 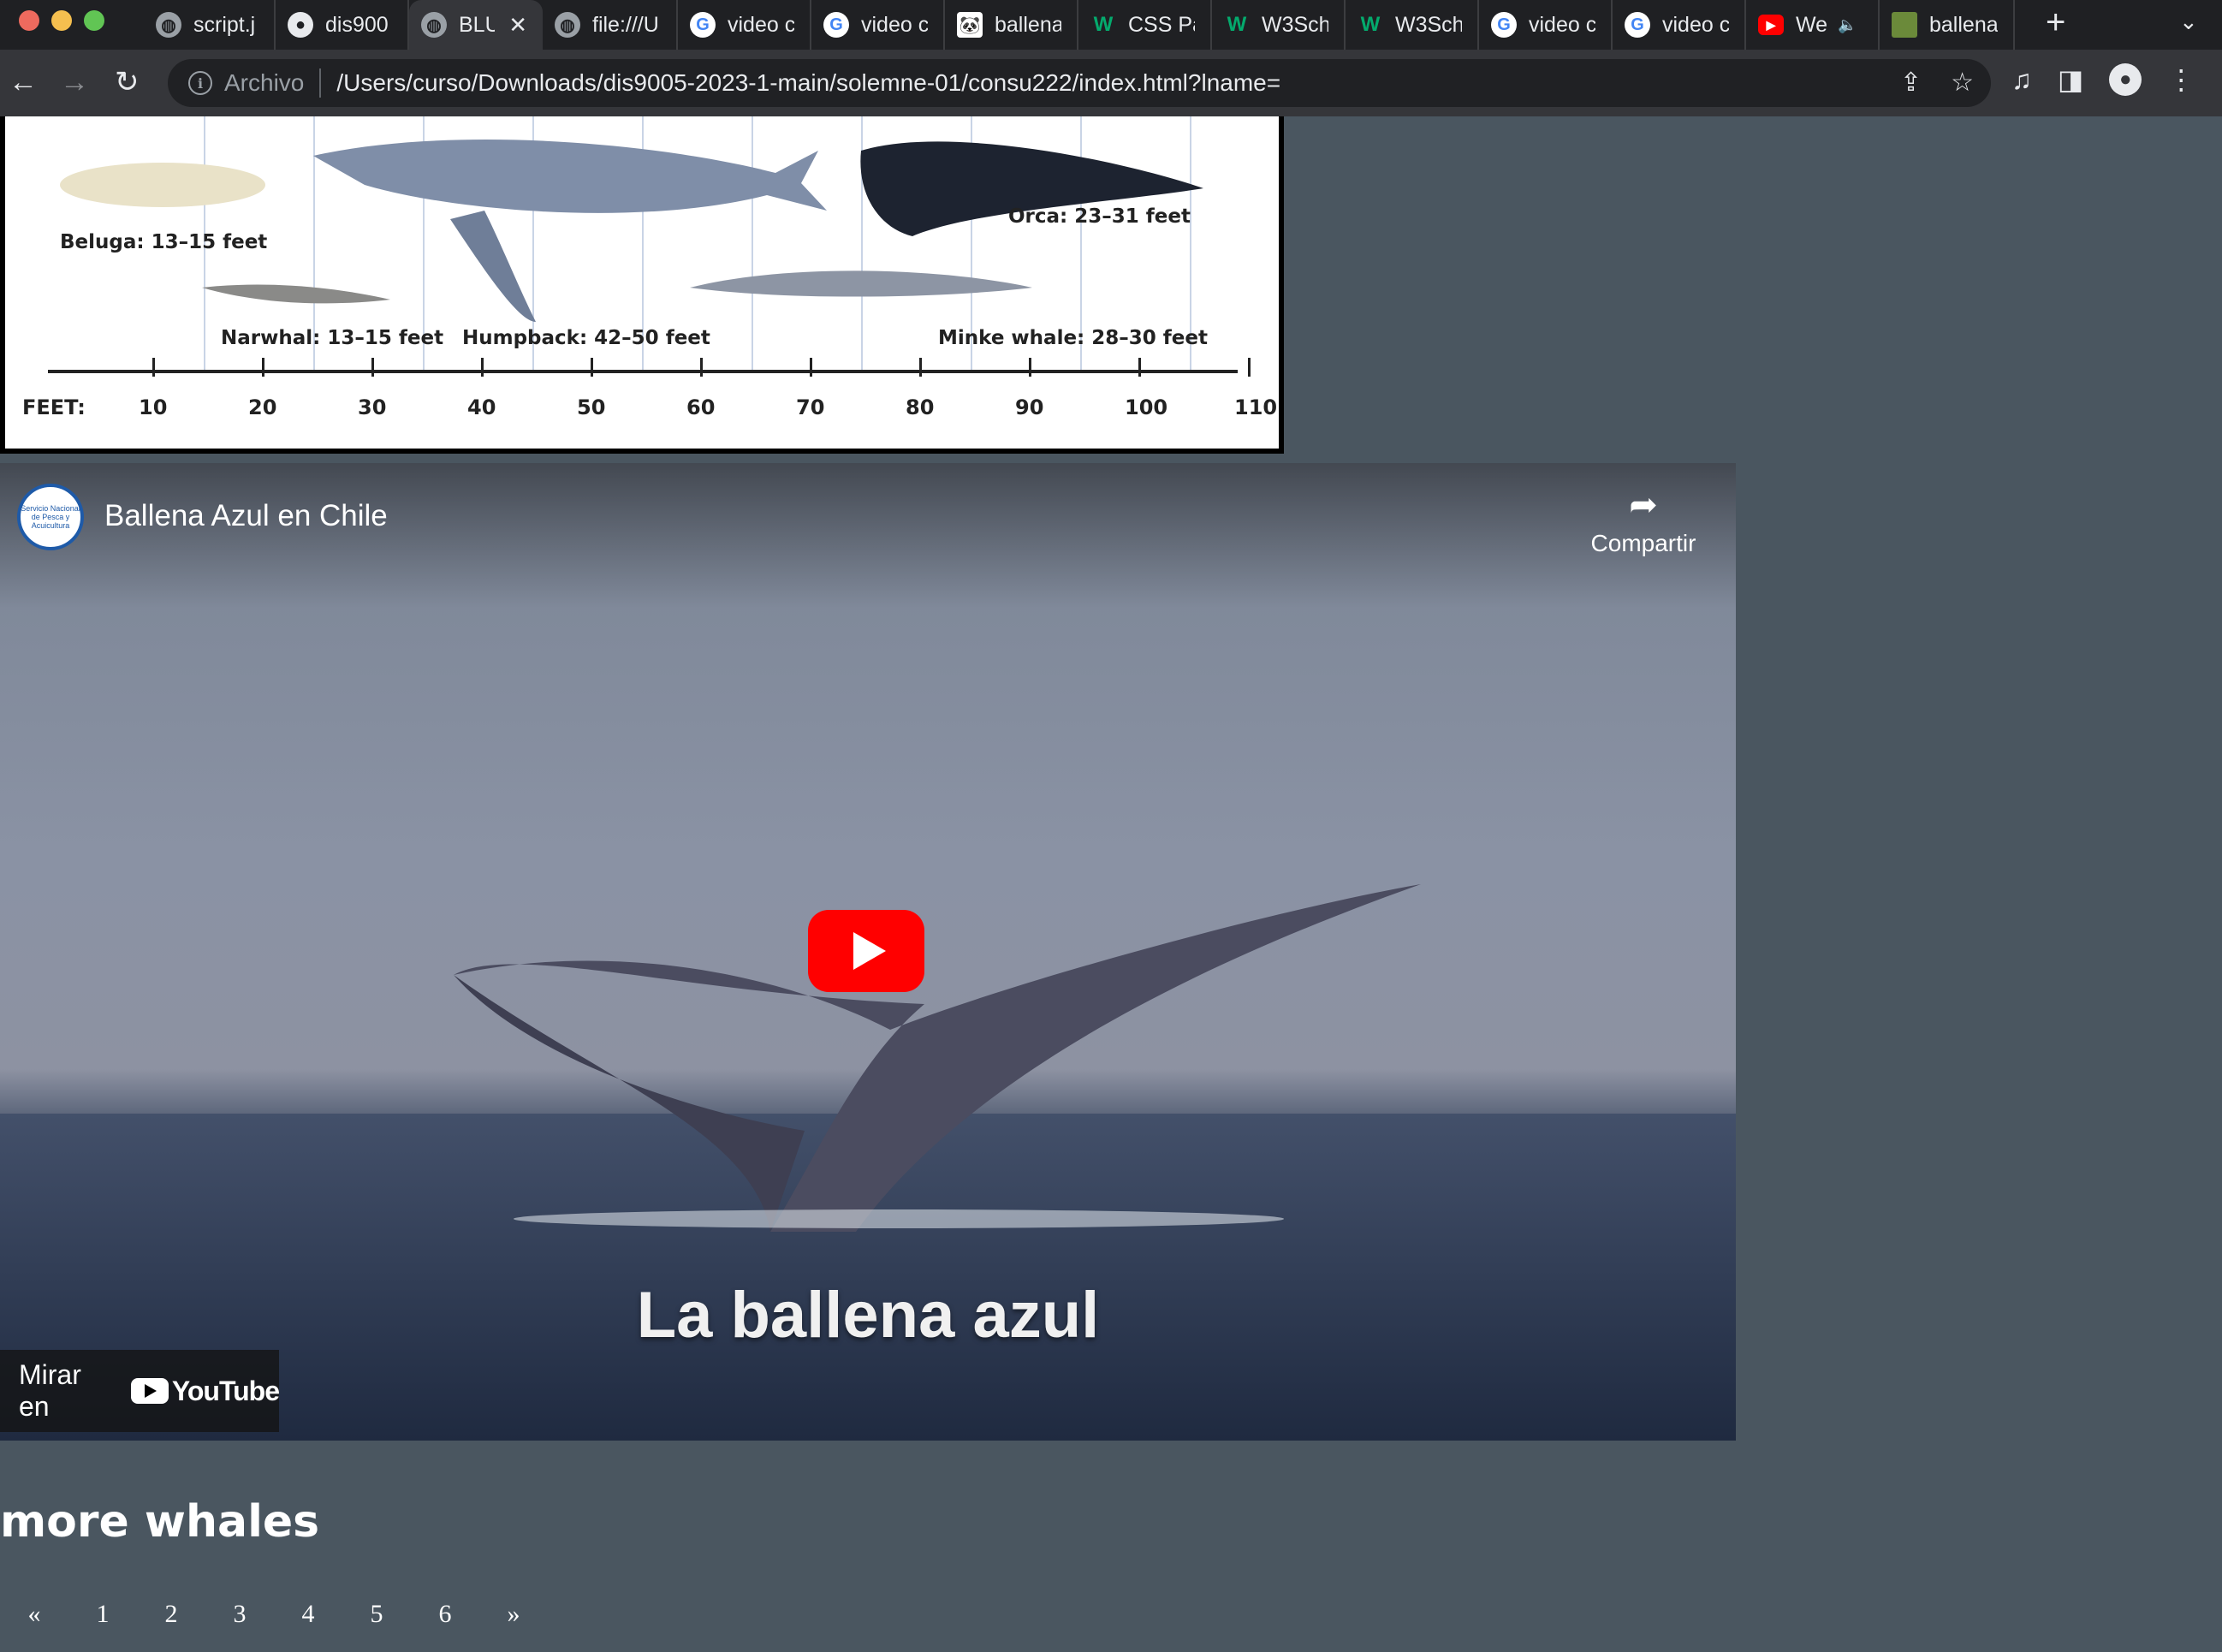 What do you see at coordinates (376, 1614) in the screenshot?
I see `pagination-page: 5` at bounding box center [376, 1614].